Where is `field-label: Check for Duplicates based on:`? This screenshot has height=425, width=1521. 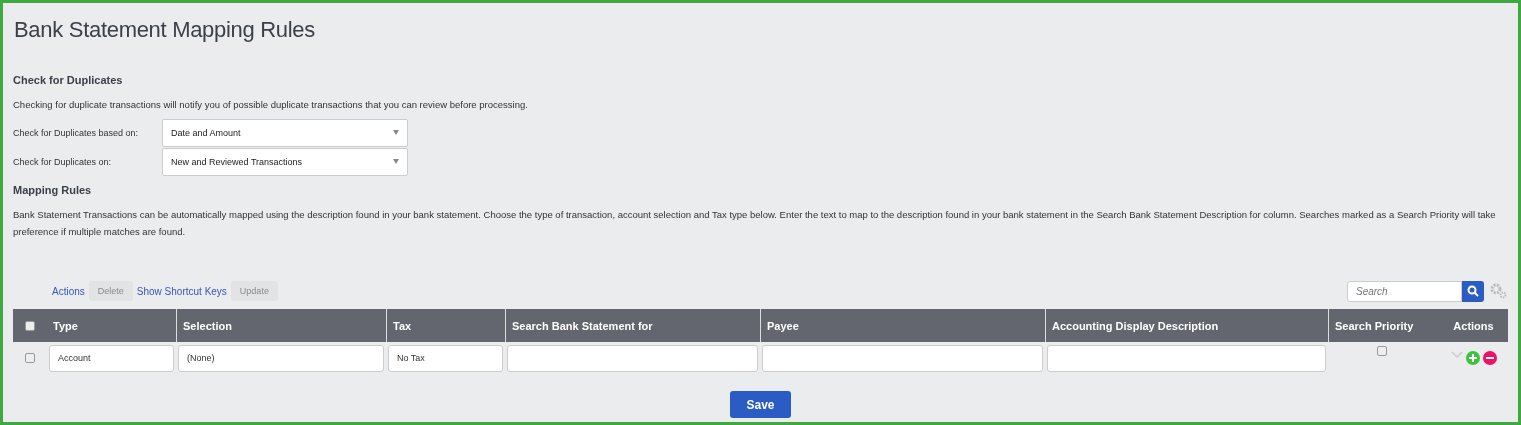 field-label: Check for Duplicates based on: is located at coordinates (76, 132).